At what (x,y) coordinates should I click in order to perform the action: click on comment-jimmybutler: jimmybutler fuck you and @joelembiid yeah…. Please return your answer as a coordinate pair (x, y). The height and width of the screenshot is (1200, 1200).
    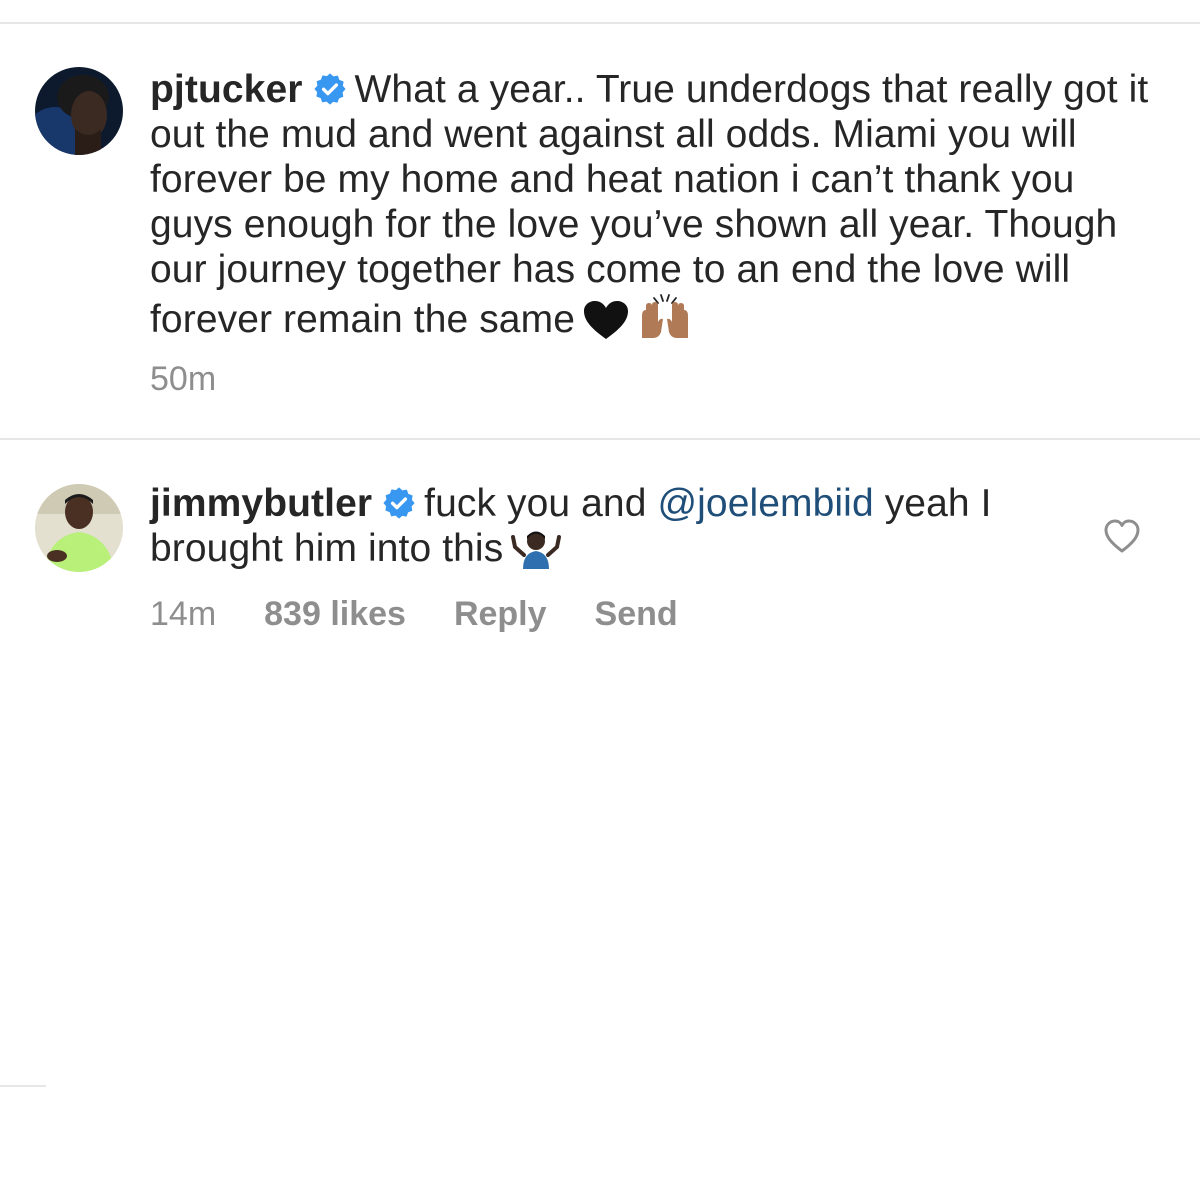
    Looking at the image, I should click on (600, 526).